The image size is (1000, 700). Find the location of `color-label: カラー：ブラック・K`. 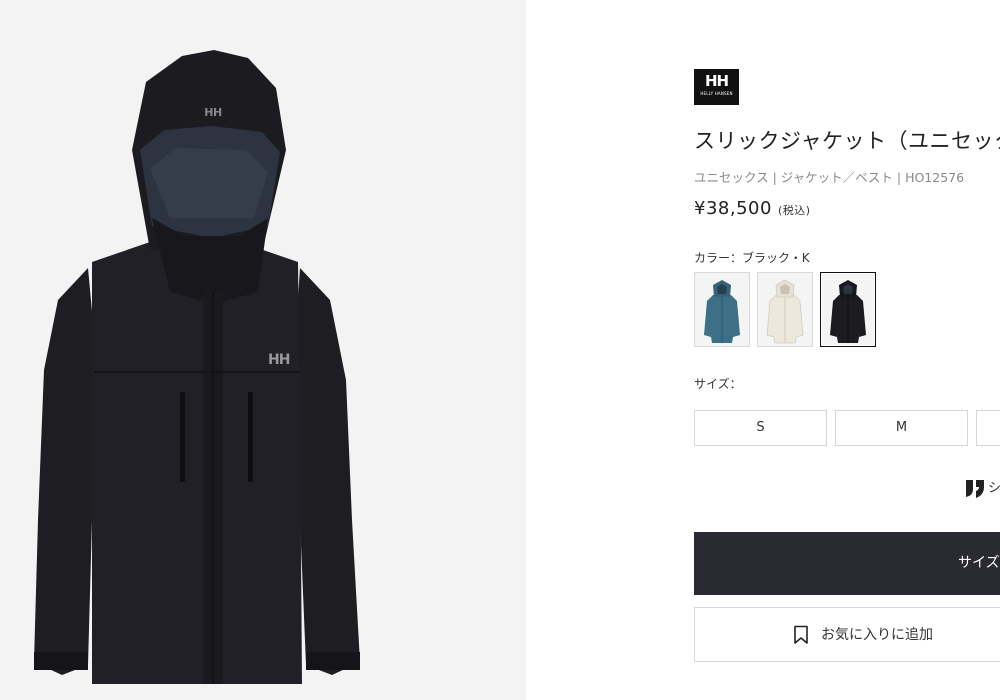

color-label: カラー：ブラック・K is located at coordinates (752, 258).